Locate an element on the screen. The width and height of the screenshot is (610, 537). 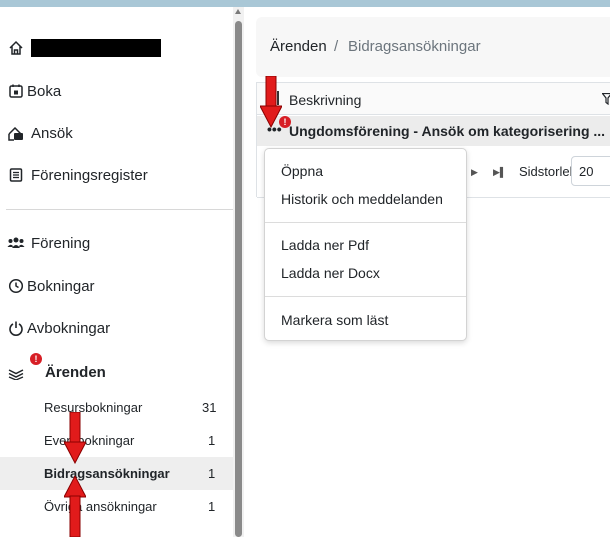
sidebar-item-forening: Förening is located at coordinates (116, 243).